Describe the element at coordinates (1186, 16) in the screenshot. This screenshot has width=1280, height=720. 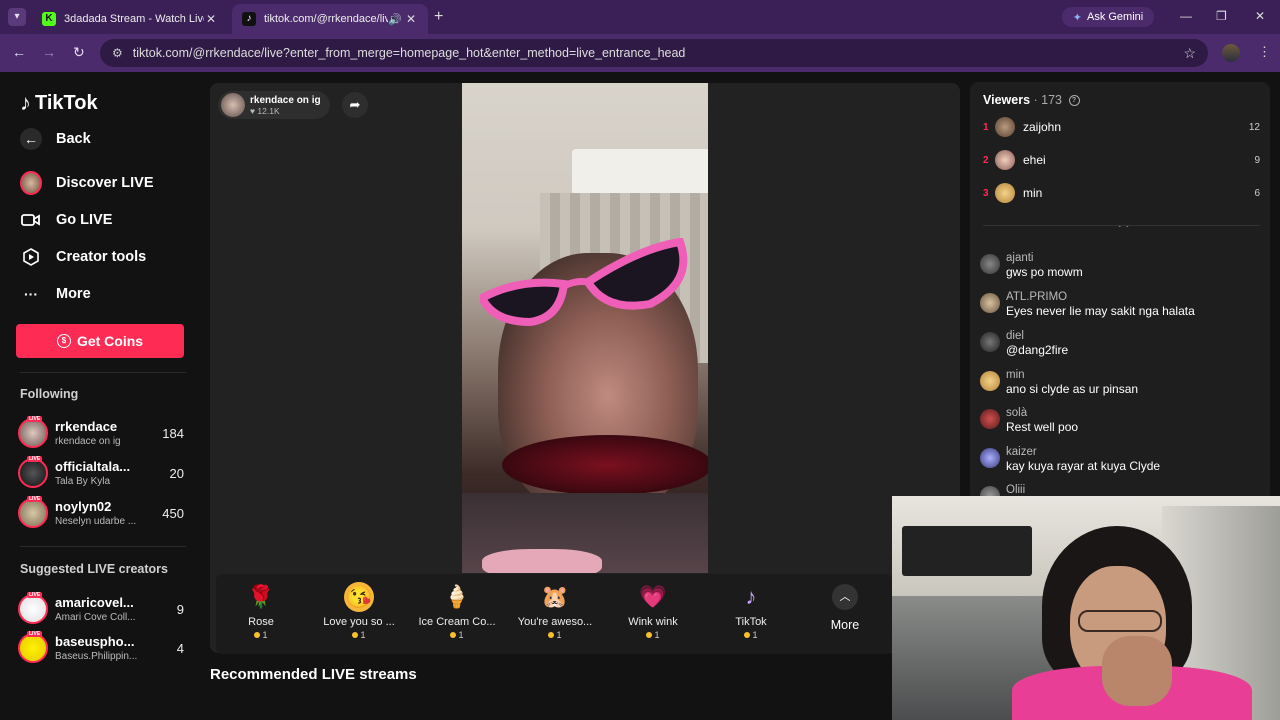
I see `minimize-icon: —` at that location.